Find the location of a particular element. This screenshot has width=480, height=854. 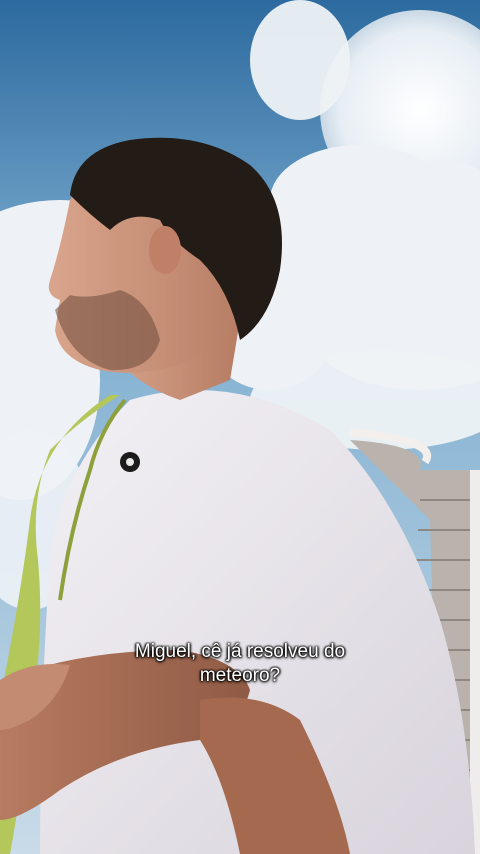

caption-line-1: Miguel, cê já resolveu do is located at coordinates (240, 651).